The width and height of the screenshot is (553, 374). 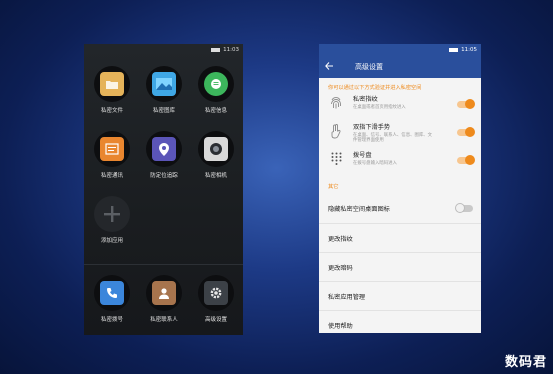 I want to click on folder-icon, so click(x=112, y=84).